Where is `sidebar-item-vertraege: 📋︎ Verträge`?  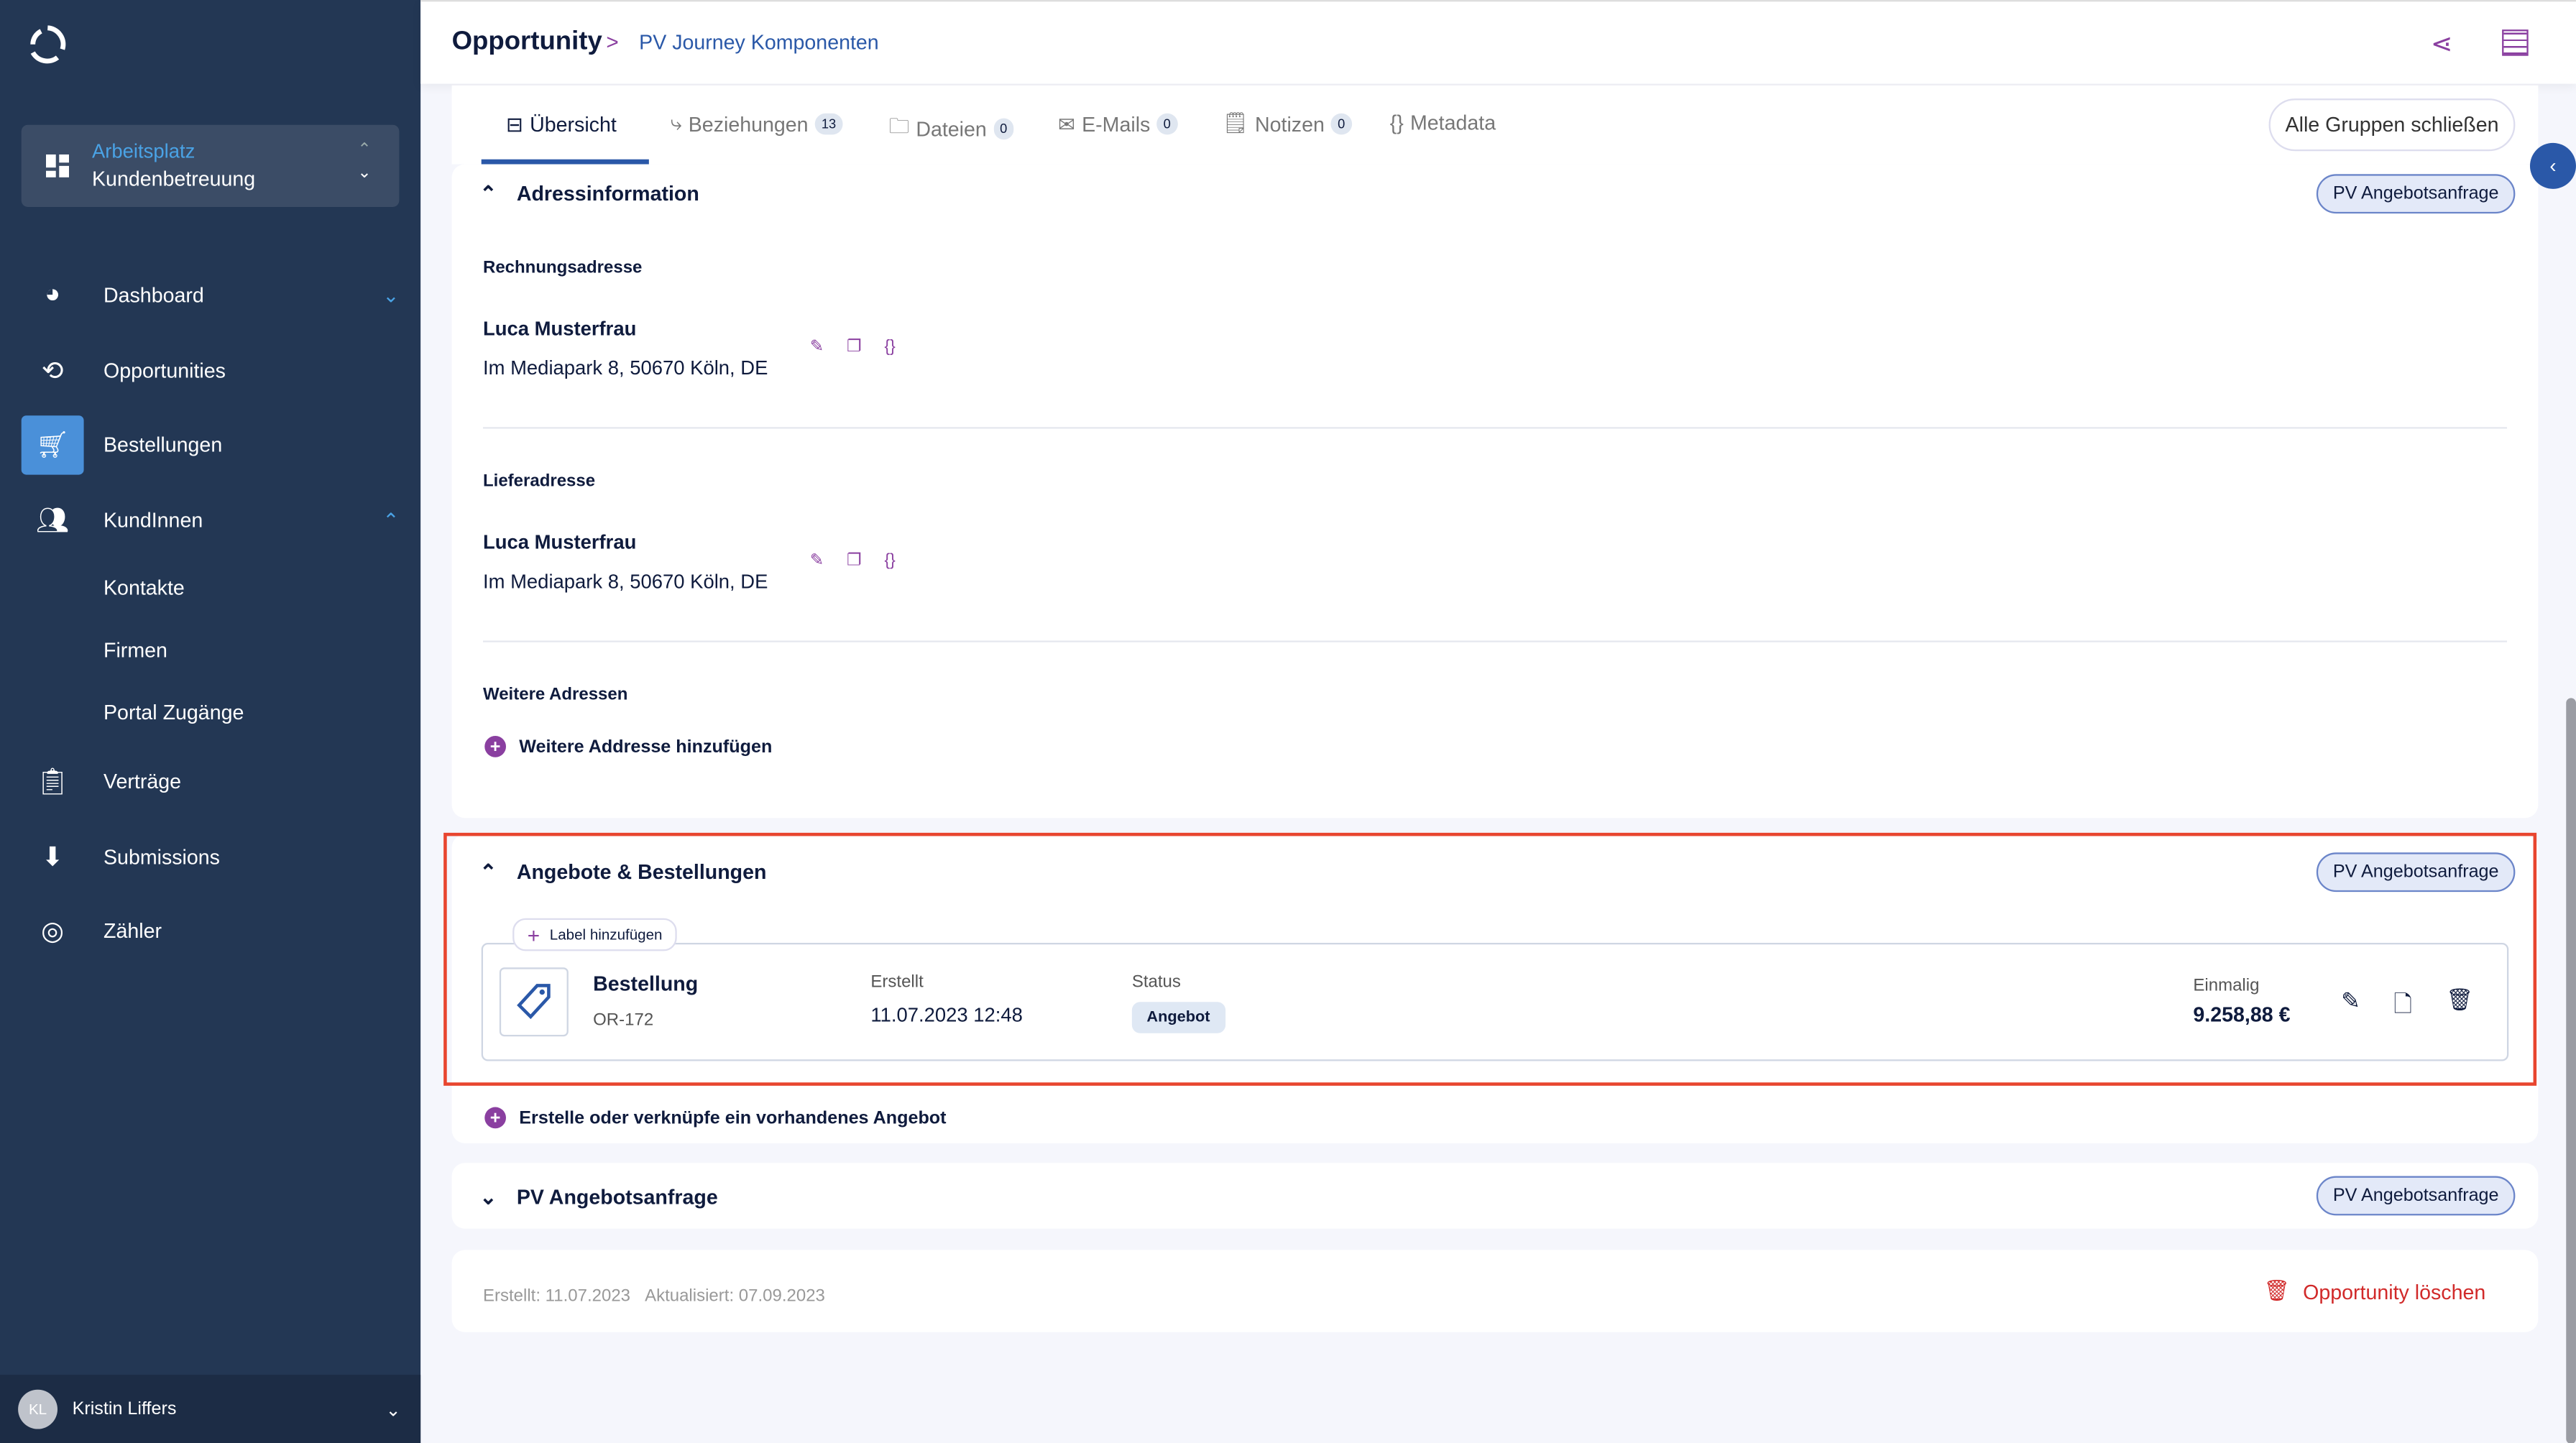
sidebar-item-vertraege: 📋︎ Verträge is located at coordinates (210, 782).